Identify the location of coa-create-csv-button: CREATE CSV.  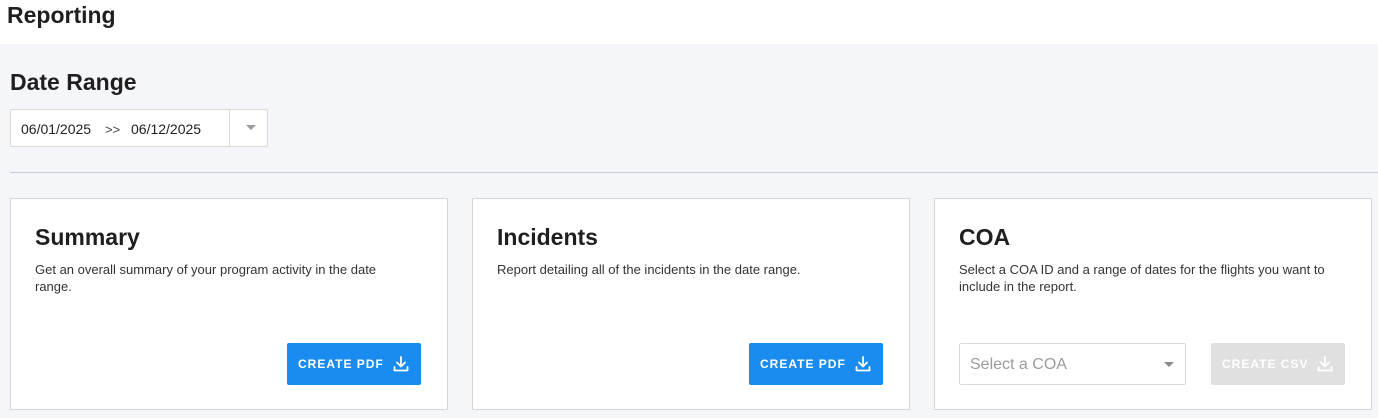
(1278, 364).